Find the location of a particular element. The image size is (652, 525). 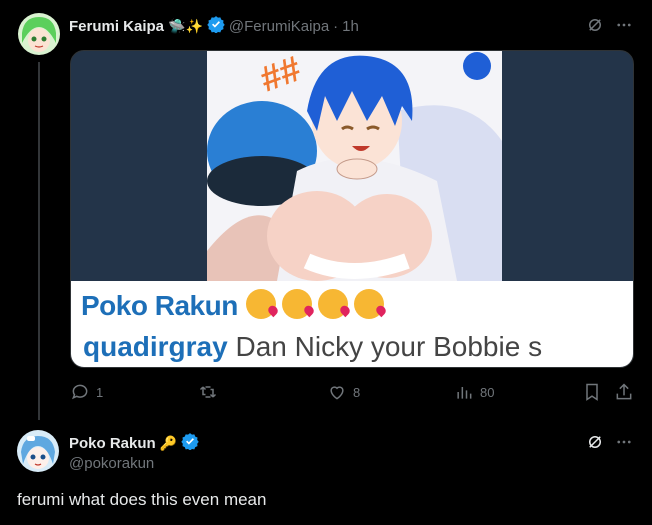

author-name: Ferumi Kaipa is located at coordinates (116, 26).